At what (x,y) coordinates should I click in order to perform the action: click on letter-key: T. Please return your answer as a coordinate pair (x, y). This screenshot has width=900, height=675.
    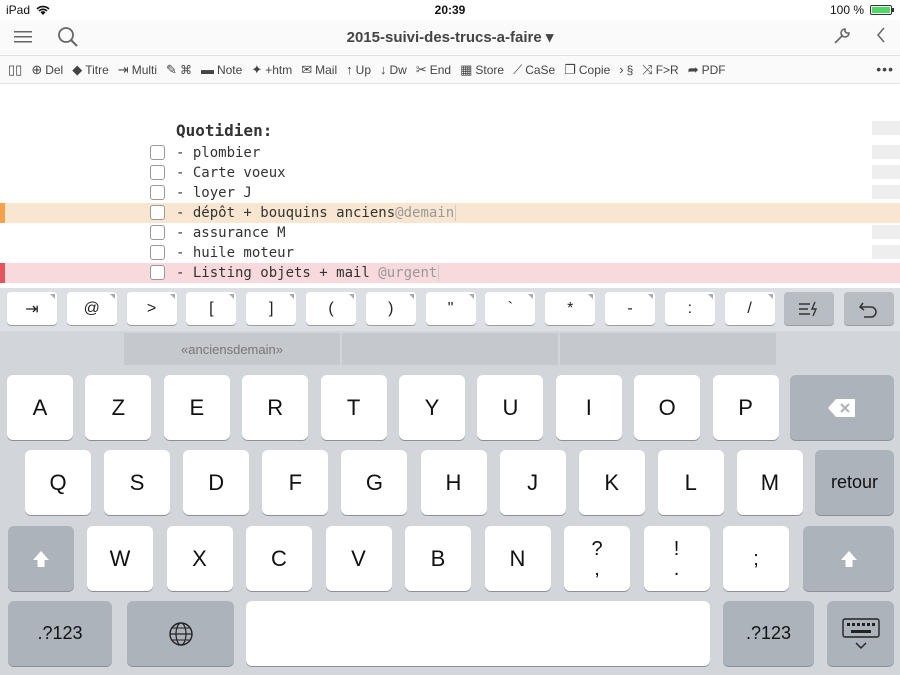
    Looking at the image, I should click on (353, 407).